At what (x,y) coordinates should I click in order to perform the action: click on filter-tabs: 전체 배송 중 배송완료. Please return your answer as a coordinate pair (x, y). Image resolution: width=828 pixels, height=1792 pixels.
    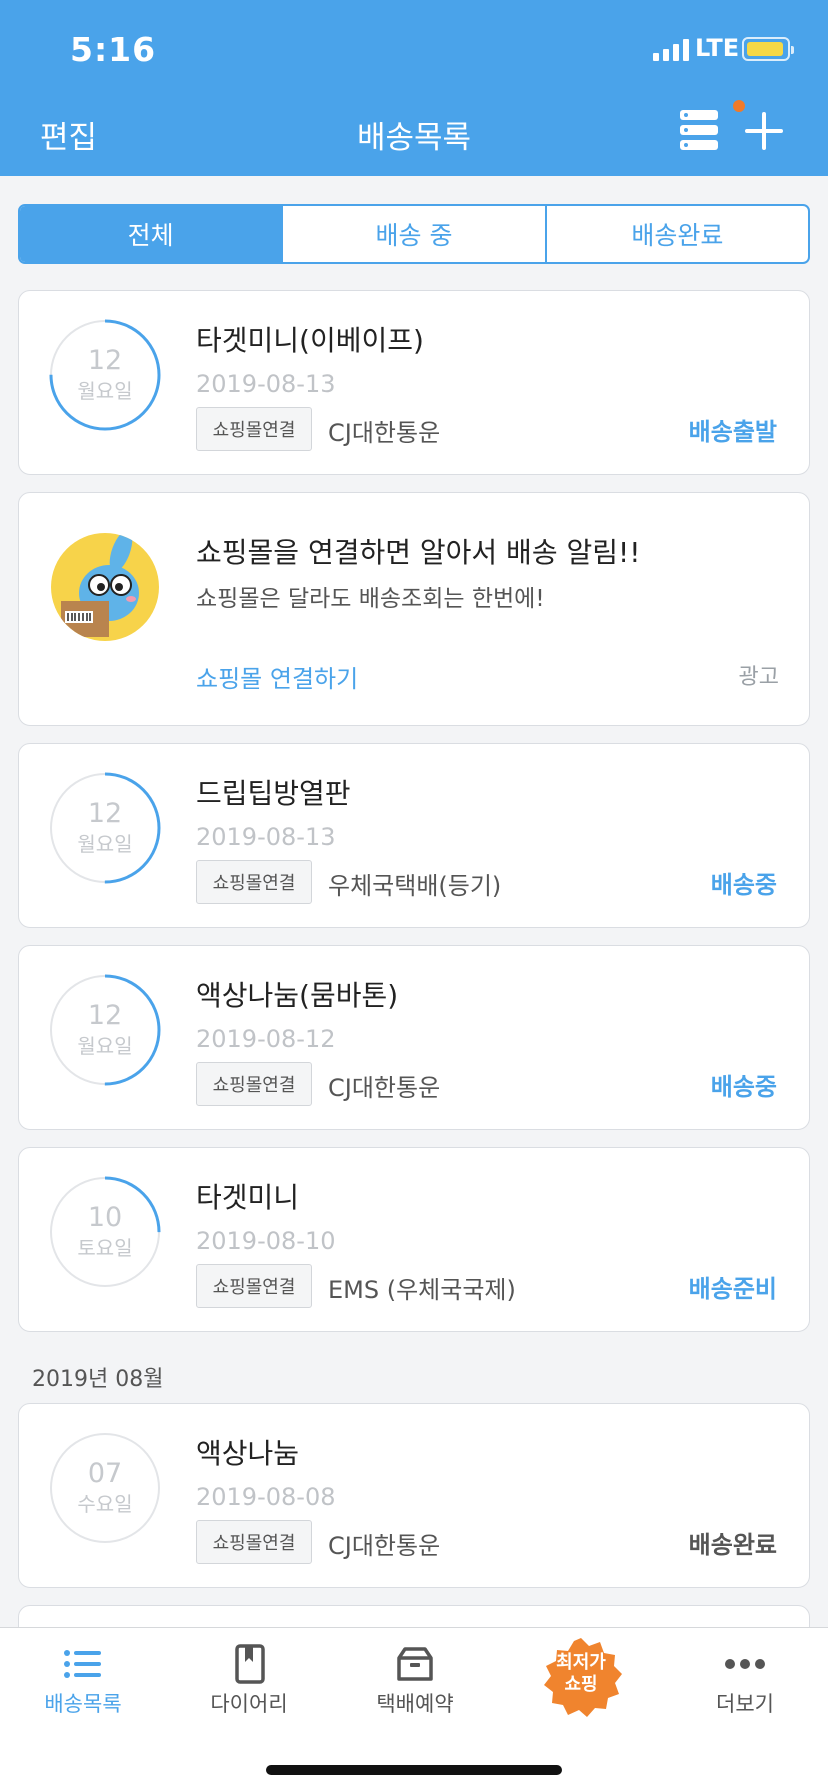
    Looking at the image, I should click on (414, 234).